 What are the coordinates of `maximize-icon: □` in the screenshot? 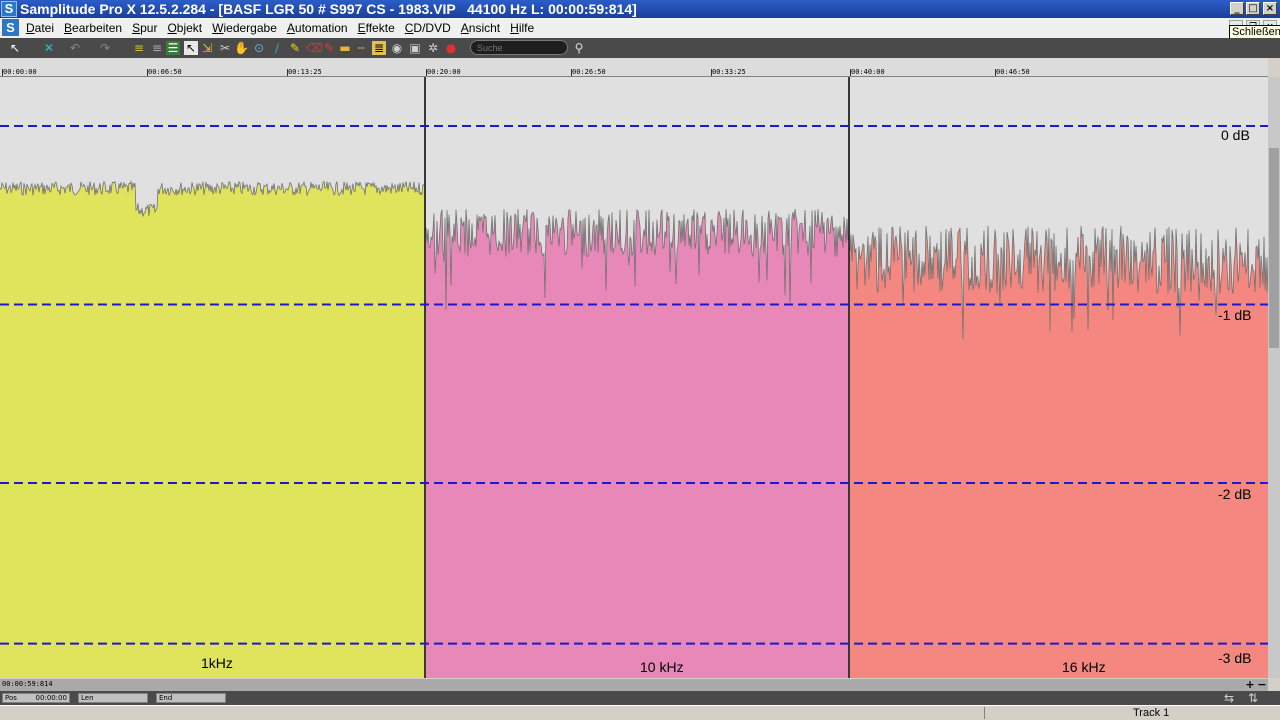 It's located at (1253, 8).